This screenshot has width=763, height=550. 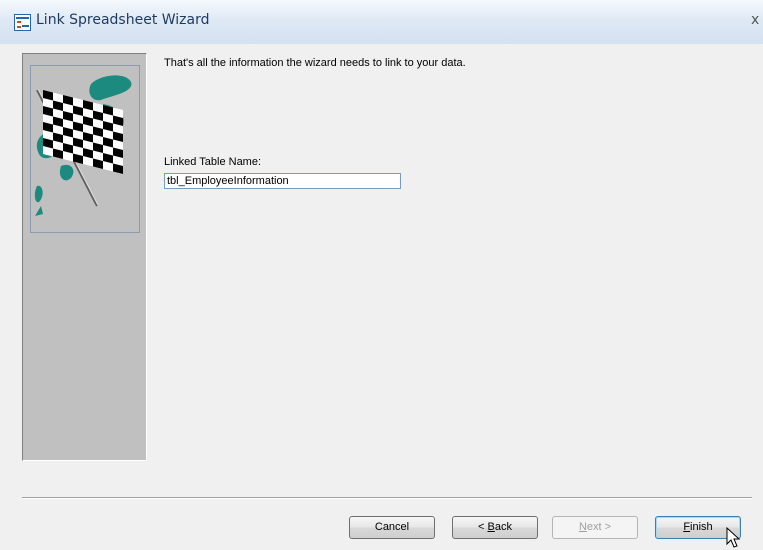 What do you see at coordinates (213, 162) in the screenshot?
I see `linked-table-name-label: Linked Table Name:` at bounding box center [213, 162].